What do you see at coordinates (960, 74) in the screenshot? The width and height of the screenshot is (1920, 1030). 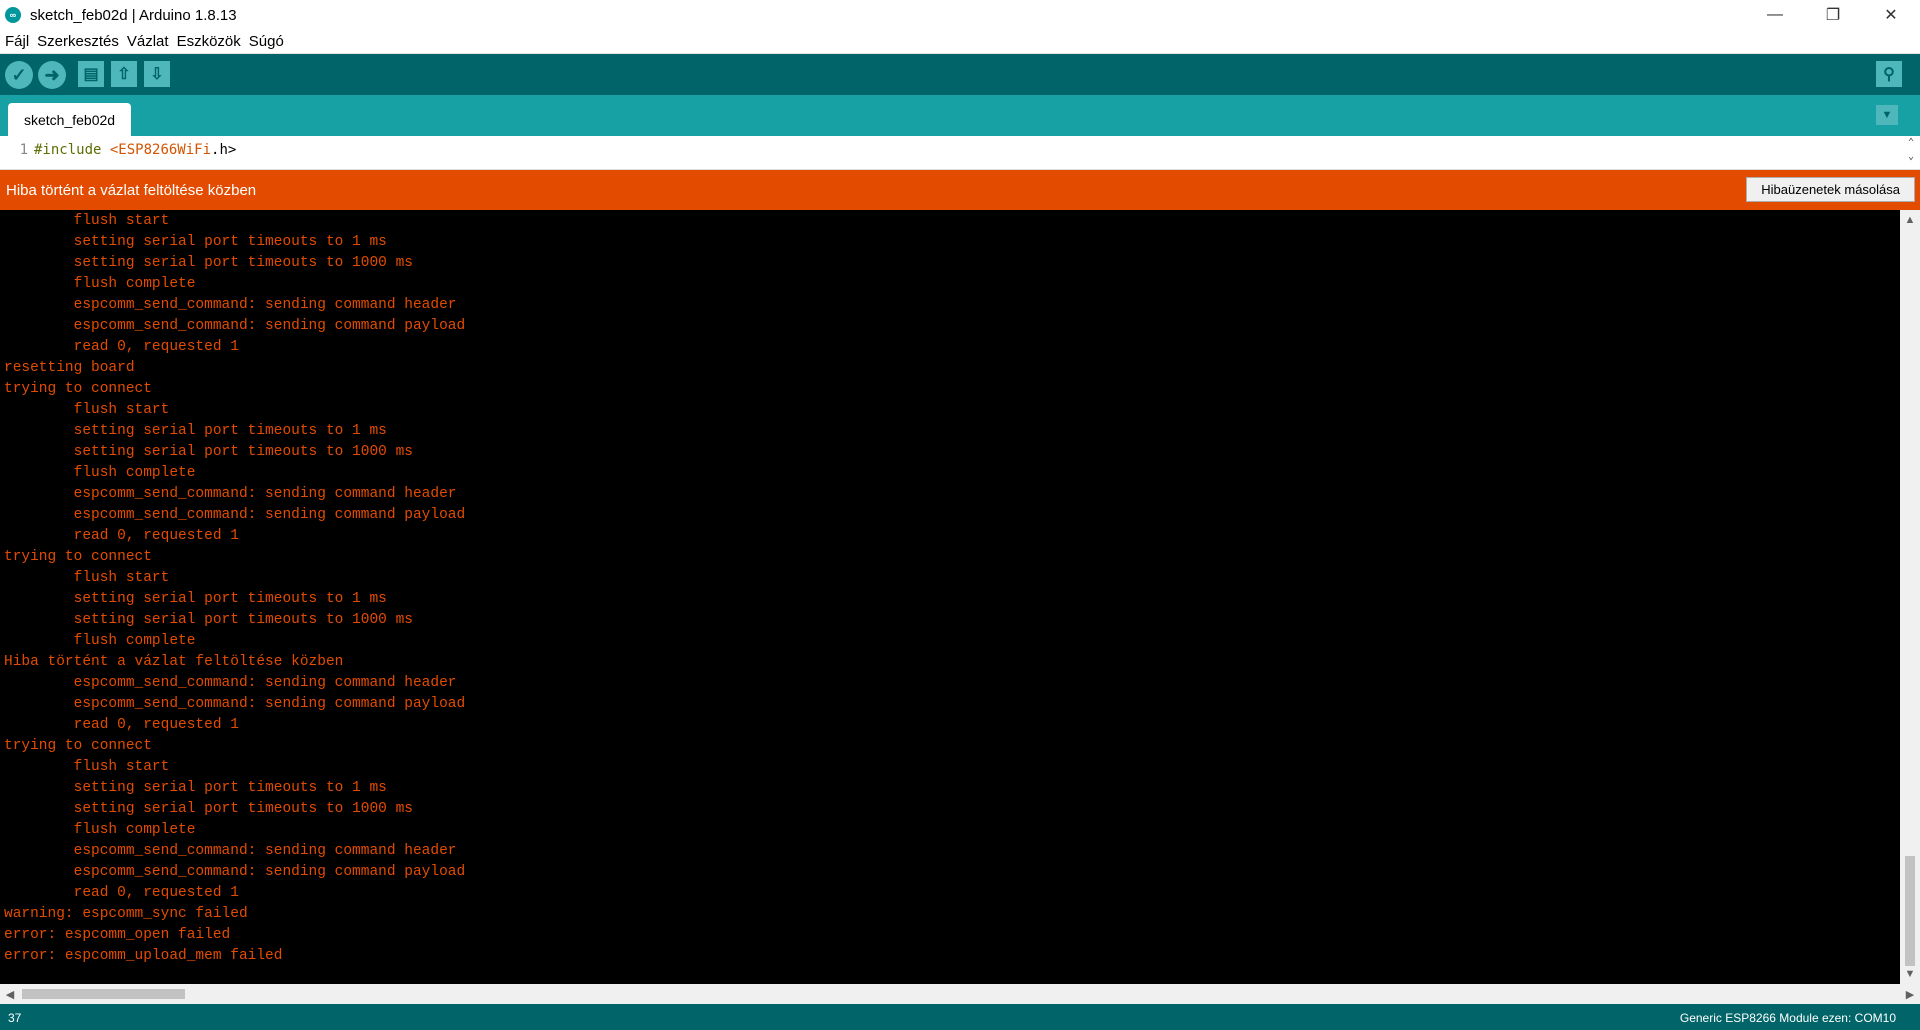 I see `toolbar: ✓ ➜ ▤ ⇧ ⇩ ⚲` at bounding box center [960, 74].